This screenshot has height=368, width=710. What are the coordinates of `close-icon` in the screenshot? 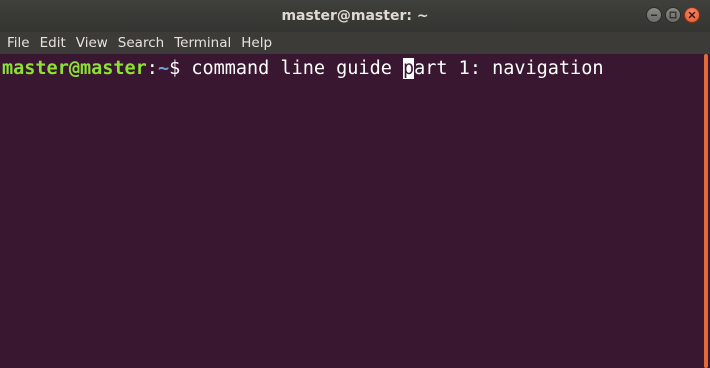 It's located at (692, 15).